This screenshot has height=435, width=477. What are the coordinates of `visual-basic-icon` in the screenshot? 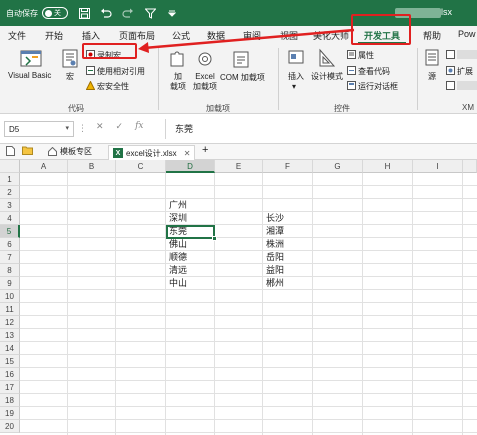 It's located at (31, 58).